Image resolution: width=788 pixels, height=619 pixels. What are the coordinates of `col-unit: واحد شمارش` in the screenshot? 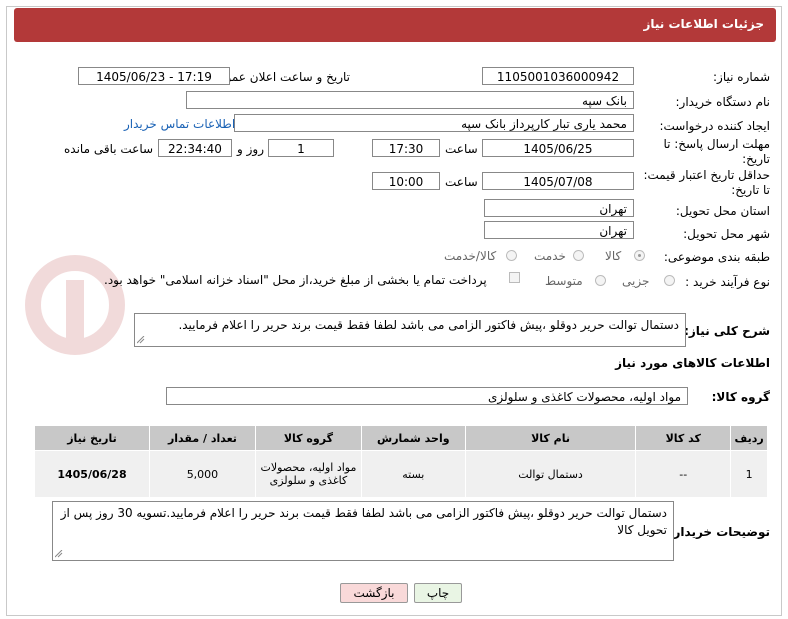 It's located at (413, 438).